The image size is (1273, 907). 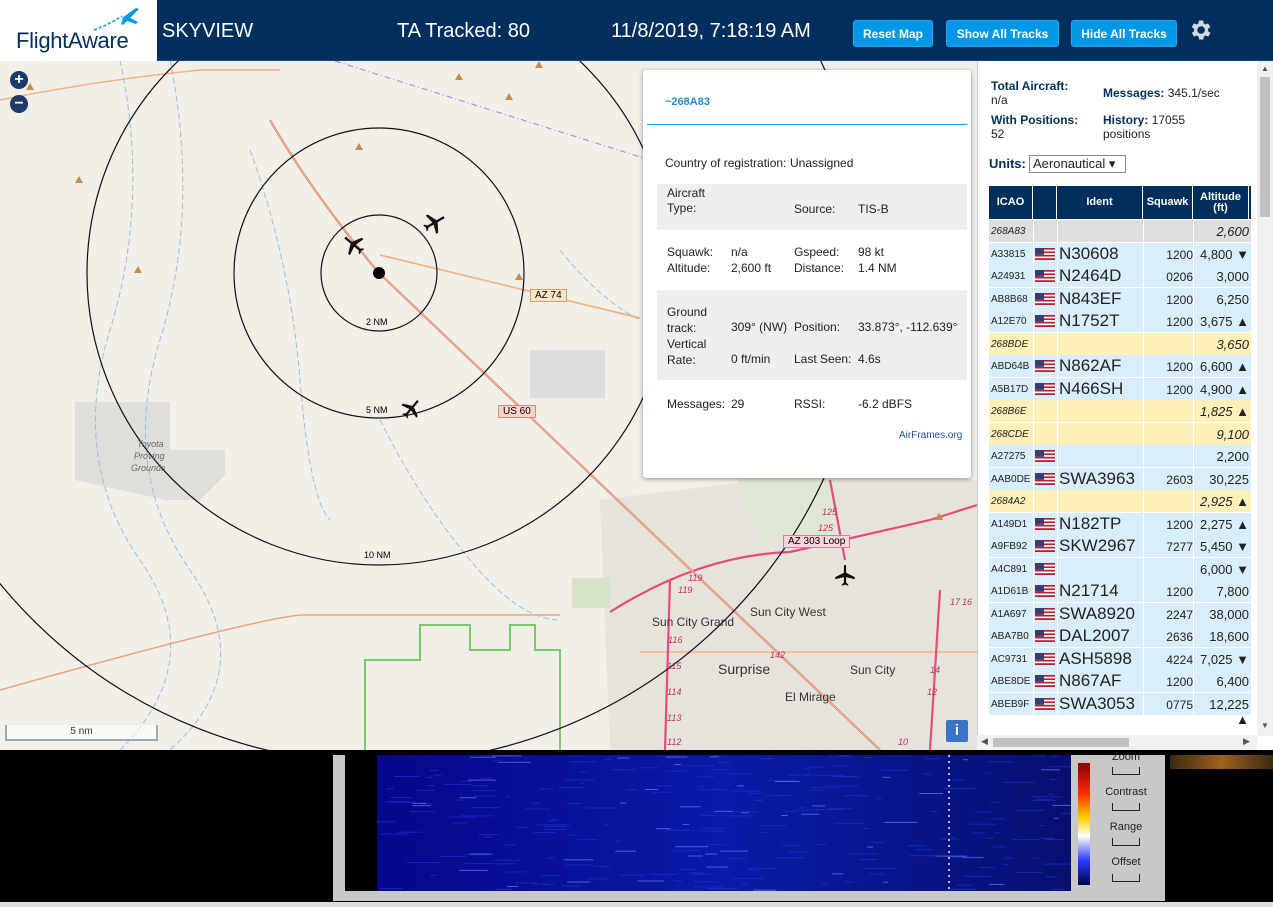 What do you see at coordinates (1224, 501) in the screenshot?
I see `row-altitude: 2,925 ▲` at bounding box center [1224, 501].